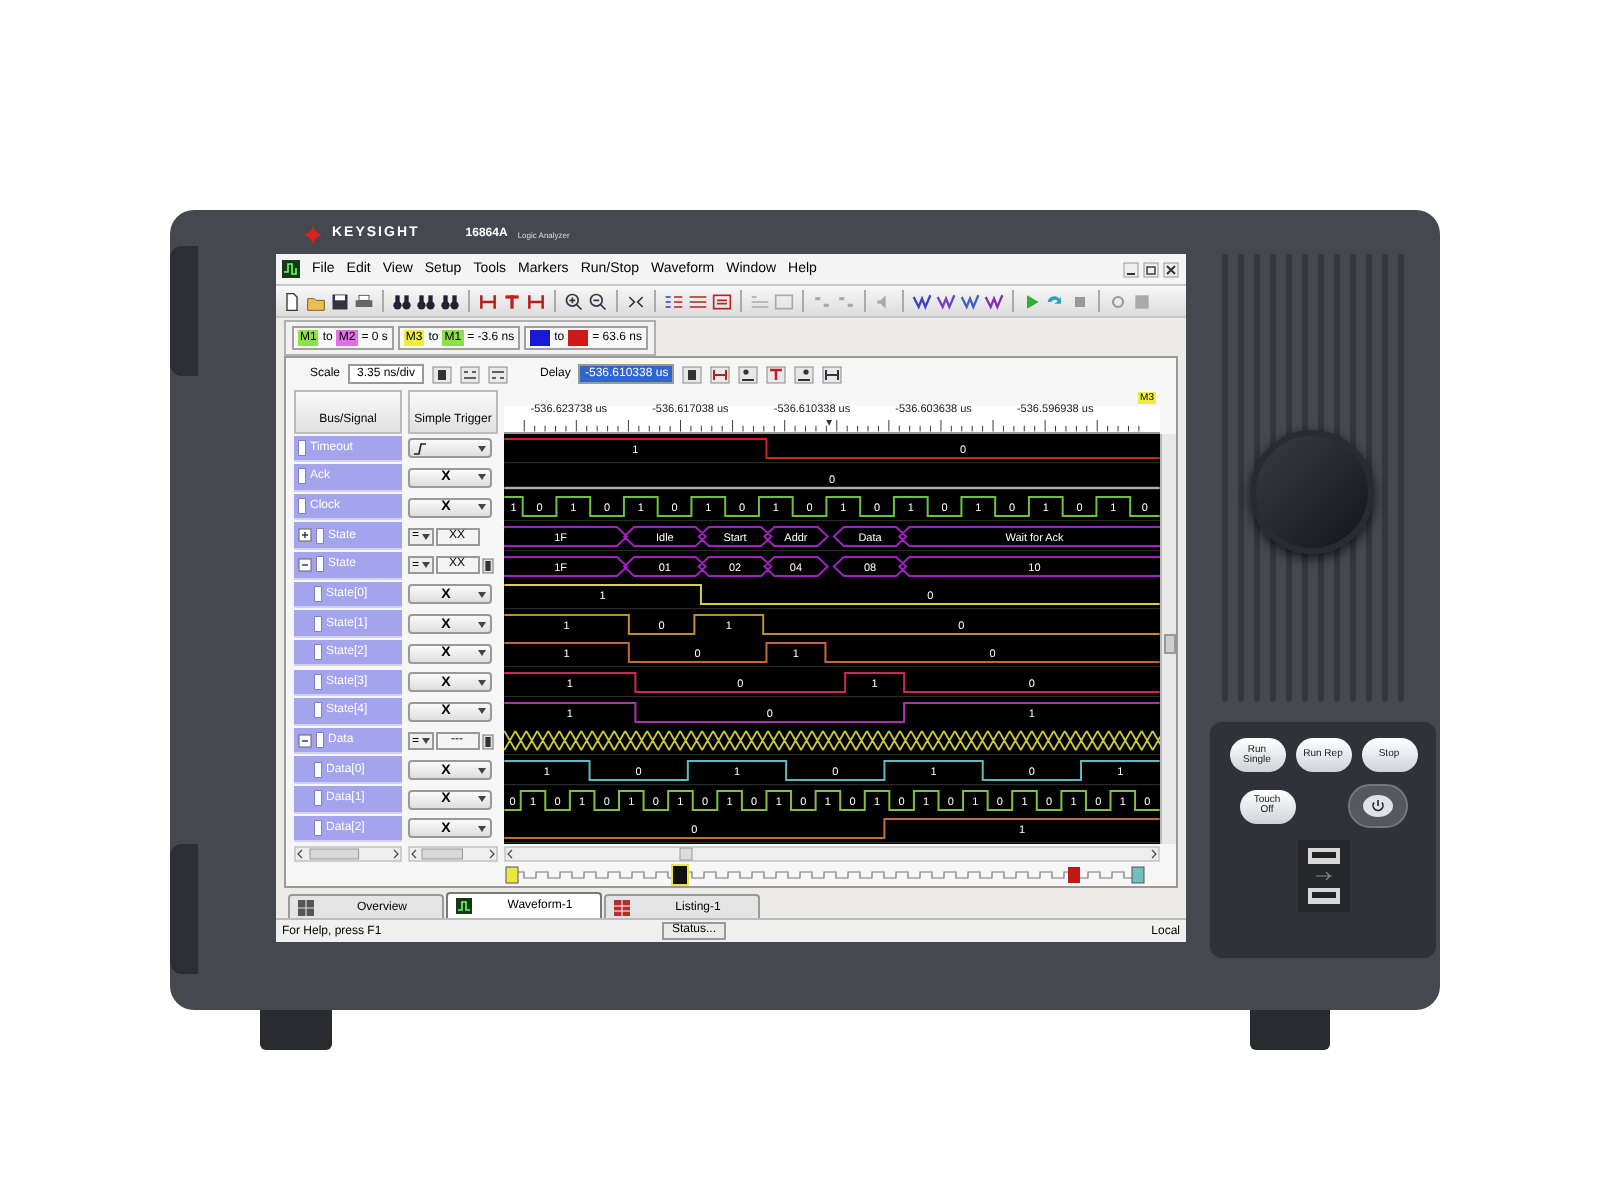  What do you see at coordinates (420, 448) in the screenshot?
I see `rising-edge-icon` at bounding box center [420, 448].